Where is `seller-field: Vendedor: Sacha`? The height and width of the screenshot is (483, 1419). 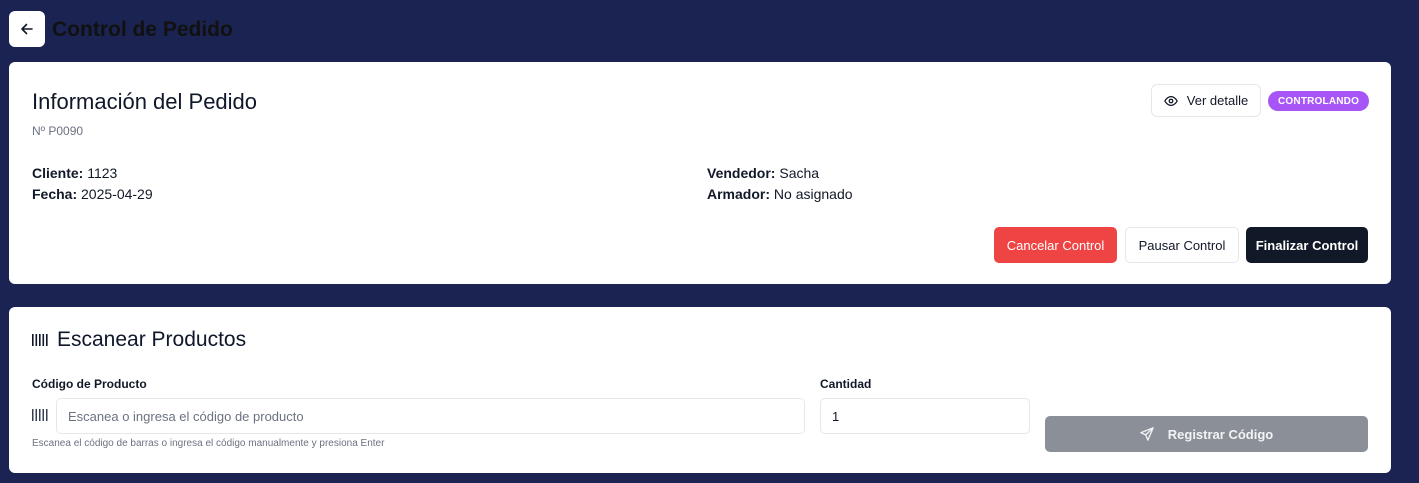 seller-field: Vendedor: Sacha is located at coordinates (763, 173).